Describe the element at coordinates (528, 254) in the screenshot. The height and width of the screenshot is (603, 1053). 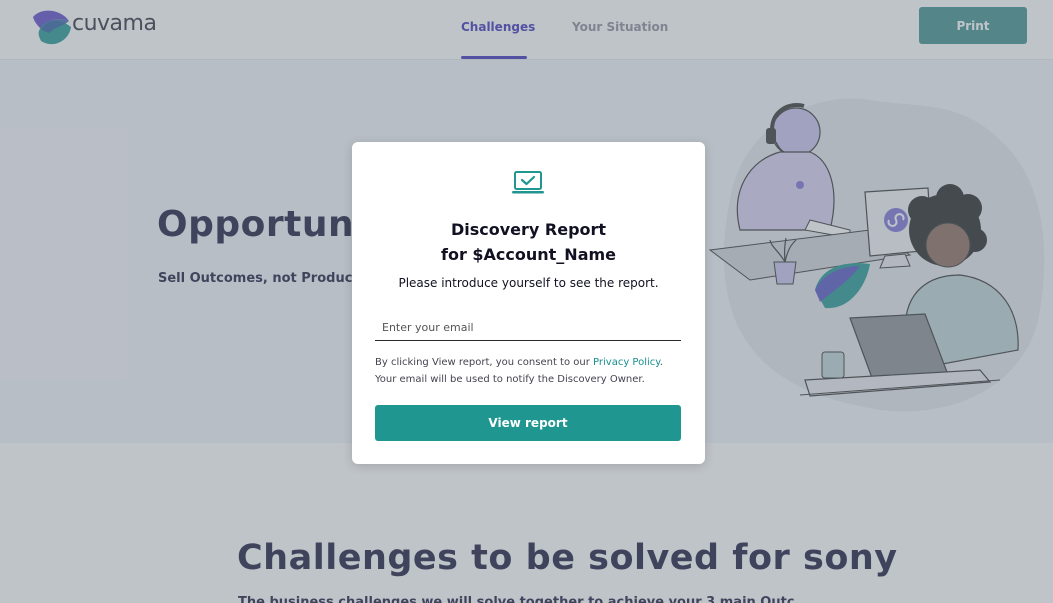
I see `modal-title-line2: for $Account_Name` at that location.